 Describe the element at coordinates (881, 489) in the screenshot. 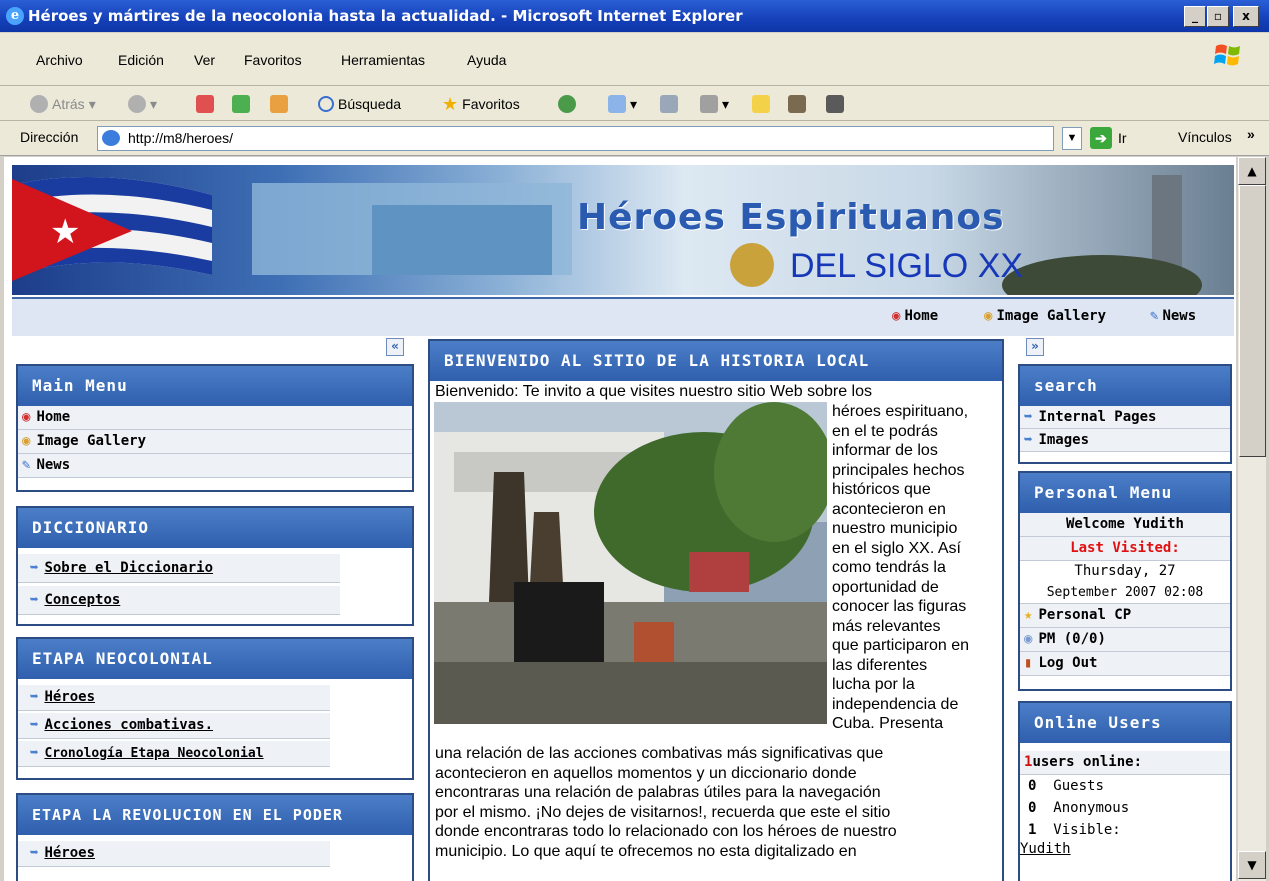

I see `side-text-line: históricos que` at that location.